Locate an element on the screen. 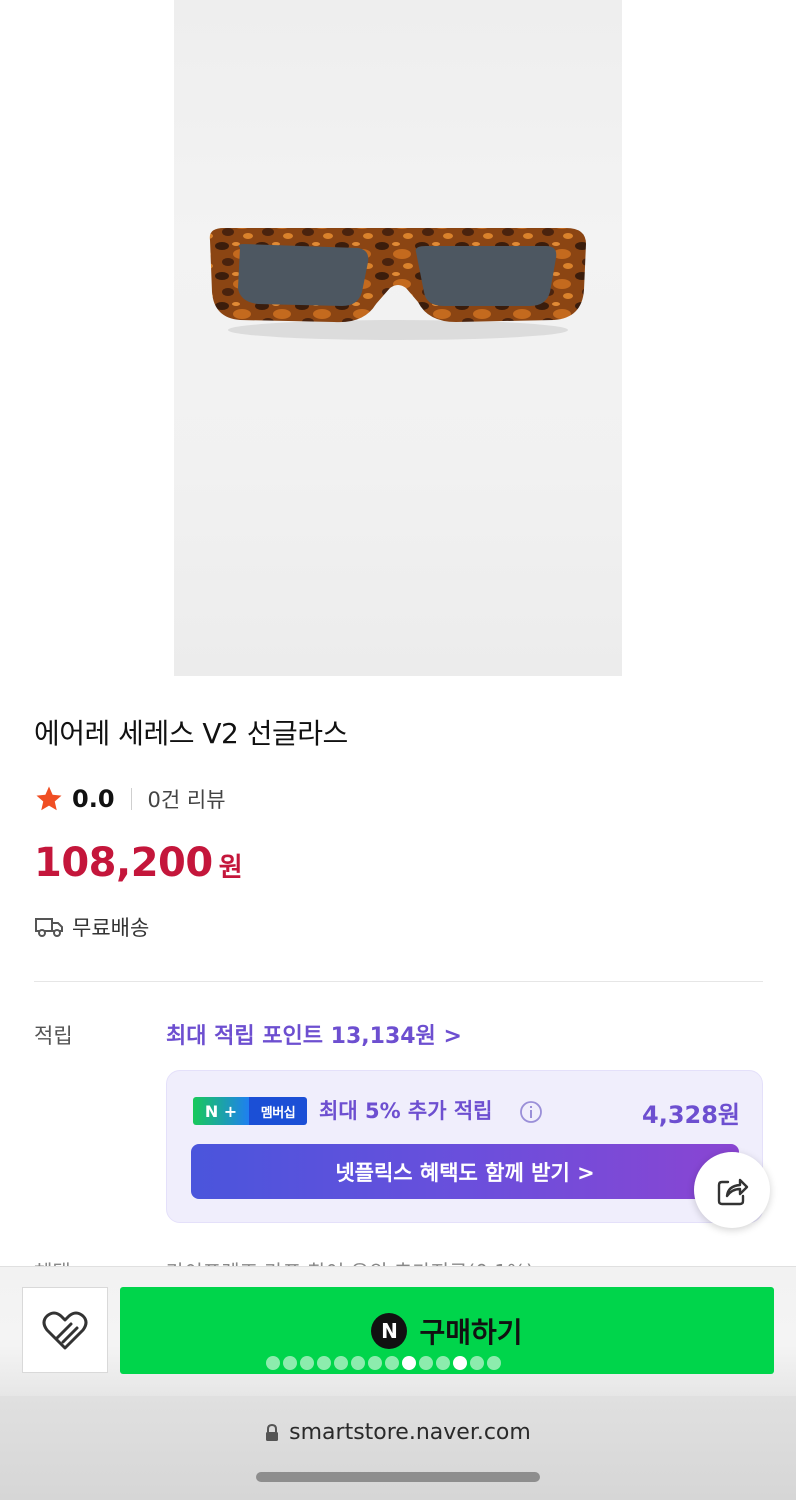 Image resolution: width=796 pixels, height=1500 pixels. lock-icon is located at coordinates (272, 1432).